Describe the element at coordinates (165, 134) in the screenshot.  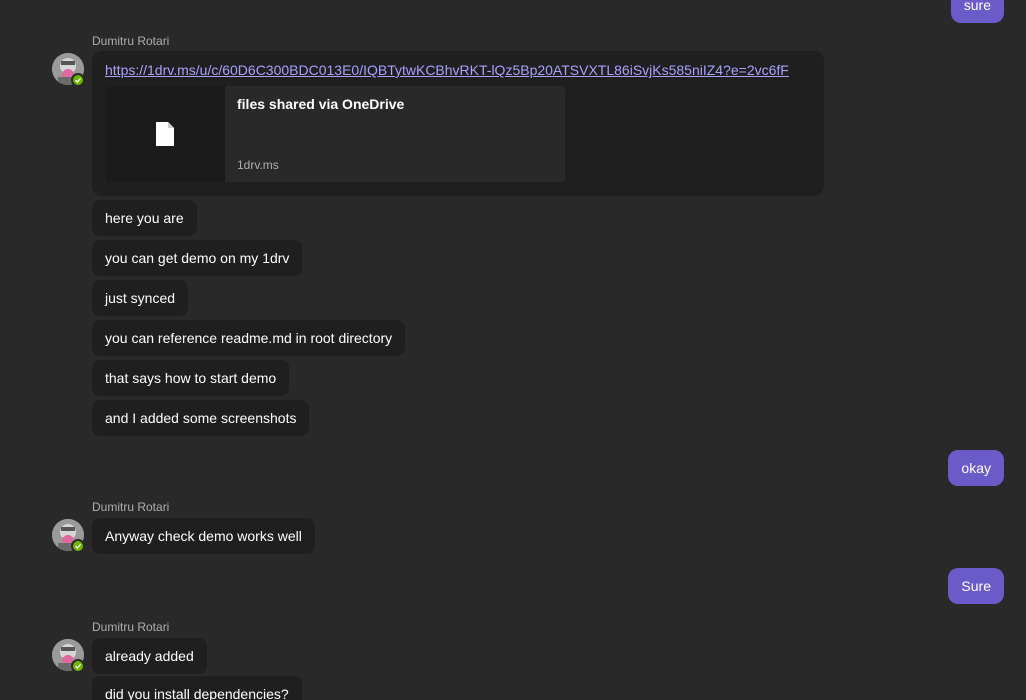
I see `document-icon` at that location.